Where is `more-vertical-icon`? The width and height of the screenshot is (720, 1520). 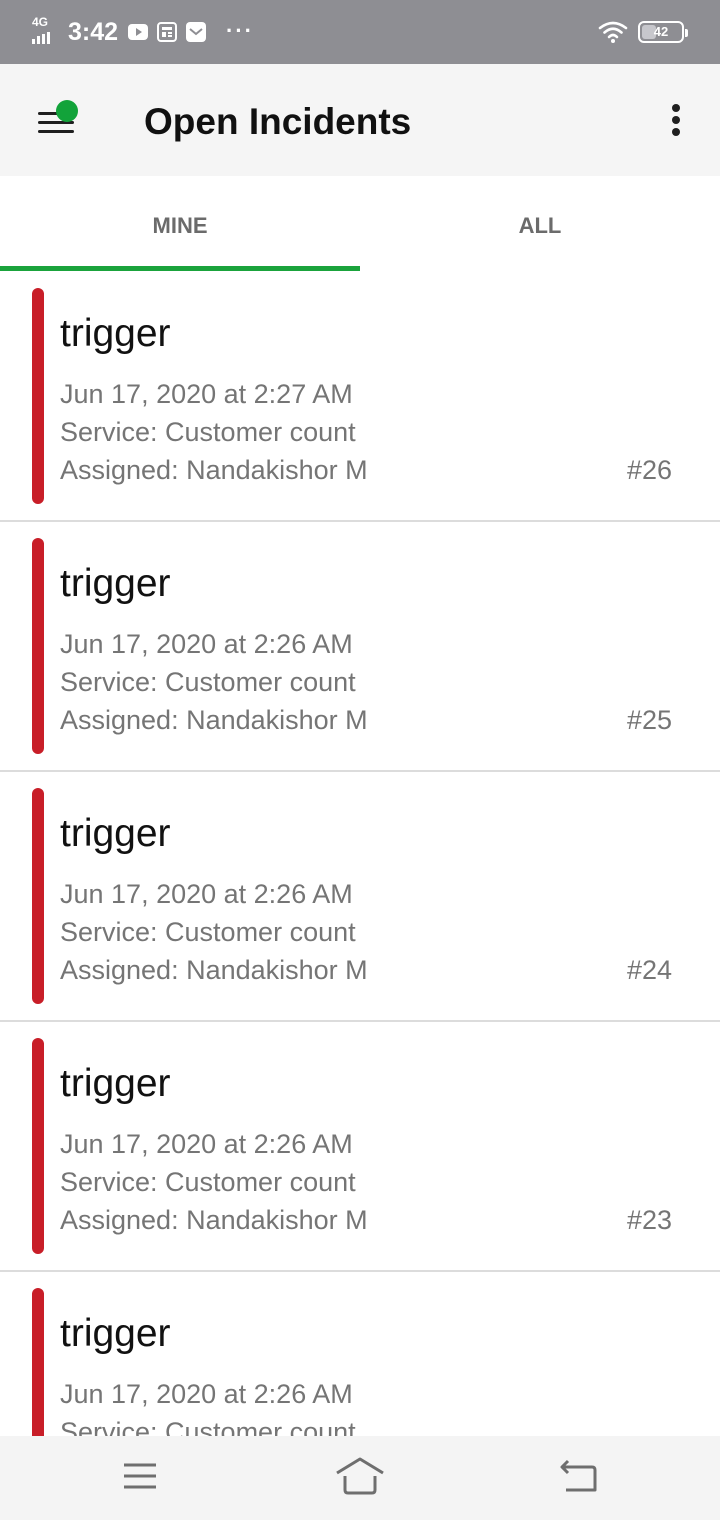
more-vertical-icon is located at coordinates (676, 120).